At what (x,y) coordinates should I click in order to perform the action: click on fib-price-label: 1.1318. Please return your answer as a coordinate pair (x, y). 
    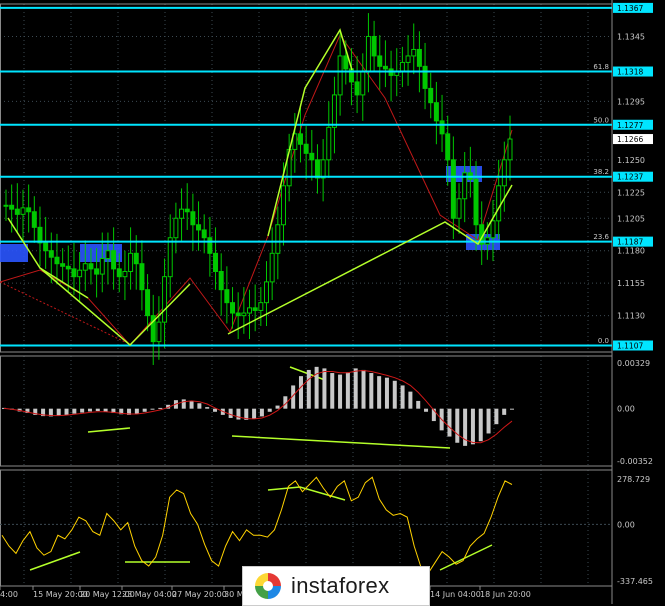
    Looking at the image, I should click on (630, 72).